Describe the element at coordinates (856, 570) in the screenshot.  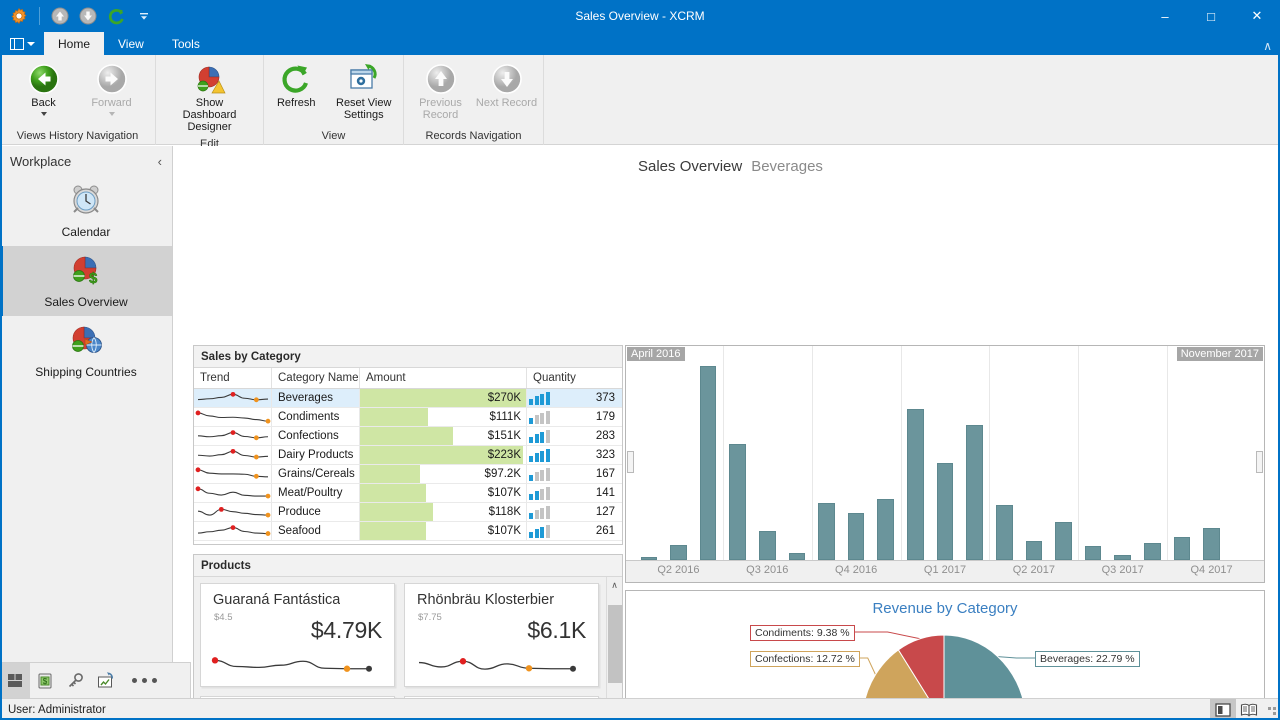
I see `axis-tick-label: Q4 2016` at that location.